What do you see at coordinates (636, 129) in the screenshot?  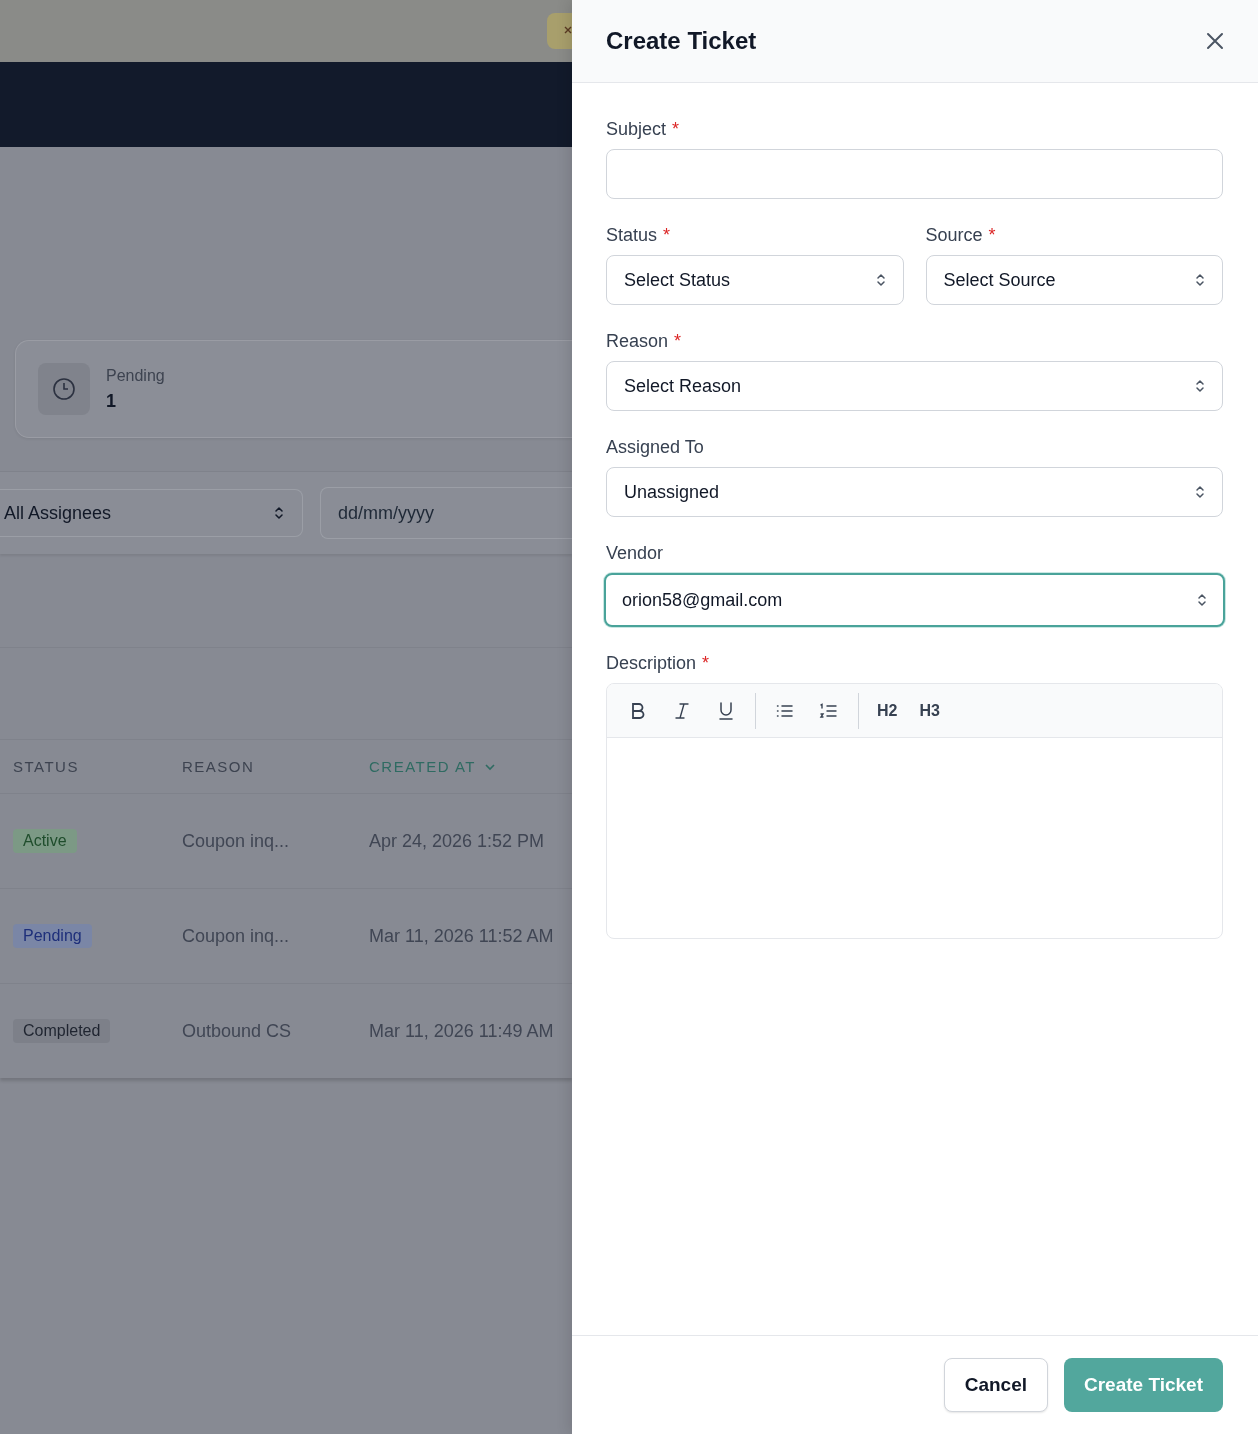 I see `field-label: Subject` at bounding box center [636, 129].